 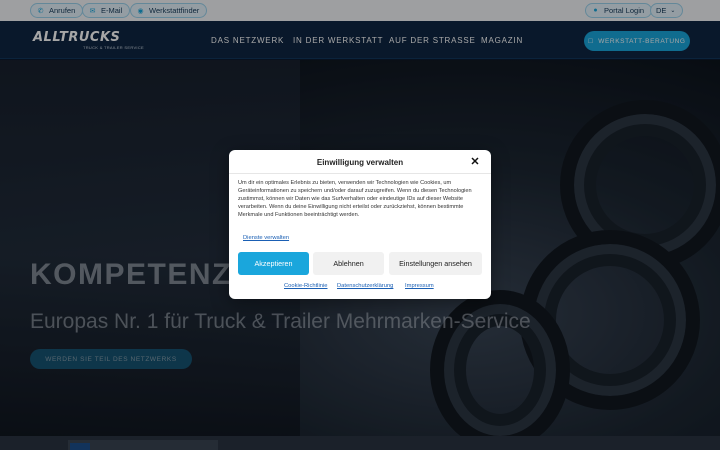 I want to click on manage-services-link: Dienste verwalten, so click(x=266, y=238).